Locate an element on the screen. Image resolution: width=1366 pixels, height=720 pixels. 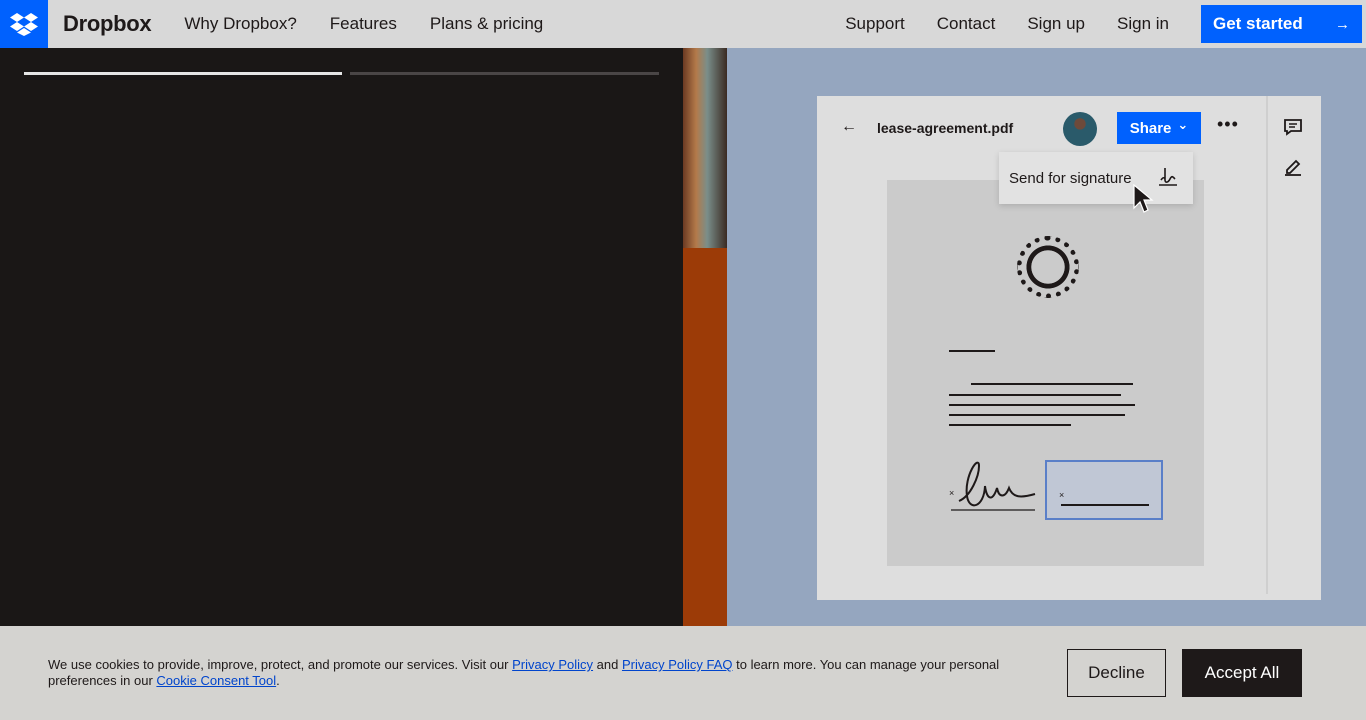
signature-icon is located at coordinates (1168, 179).